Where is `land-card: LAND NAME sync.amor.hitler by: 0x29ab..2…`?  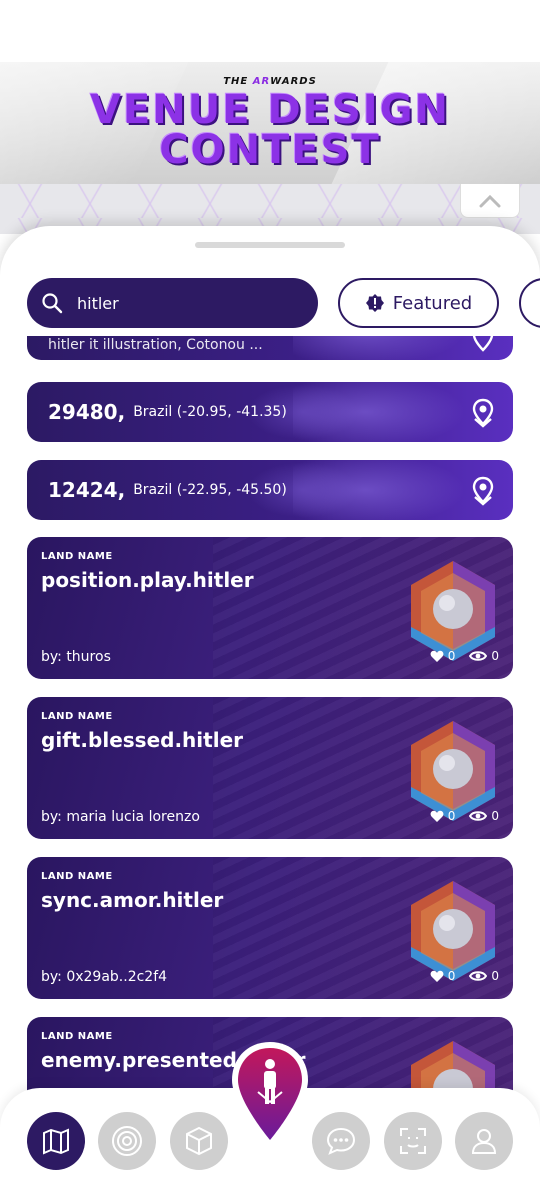 land-card: LAND NAME sync.amor.hitler by: 0x29ab..2… is located at coordinates (270, 928).